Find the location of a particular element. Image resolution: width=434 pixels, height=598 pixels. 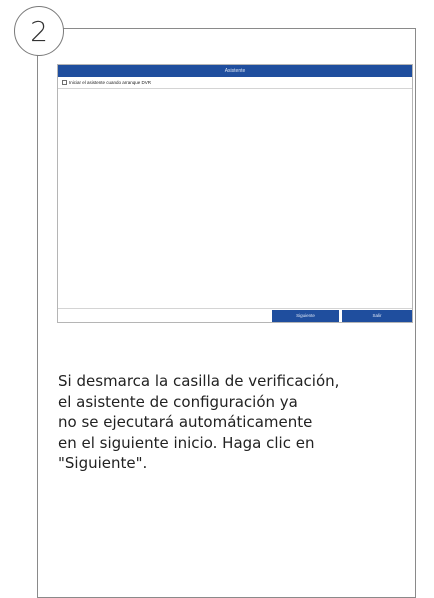

instruction-line: en el siguiente inicio. Haga clic en is located at coordinates (186, 442).